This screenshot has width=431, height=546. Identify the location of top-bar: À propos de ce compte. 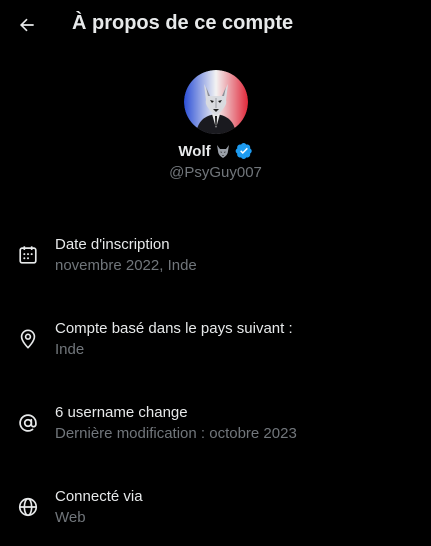
(215, 25).